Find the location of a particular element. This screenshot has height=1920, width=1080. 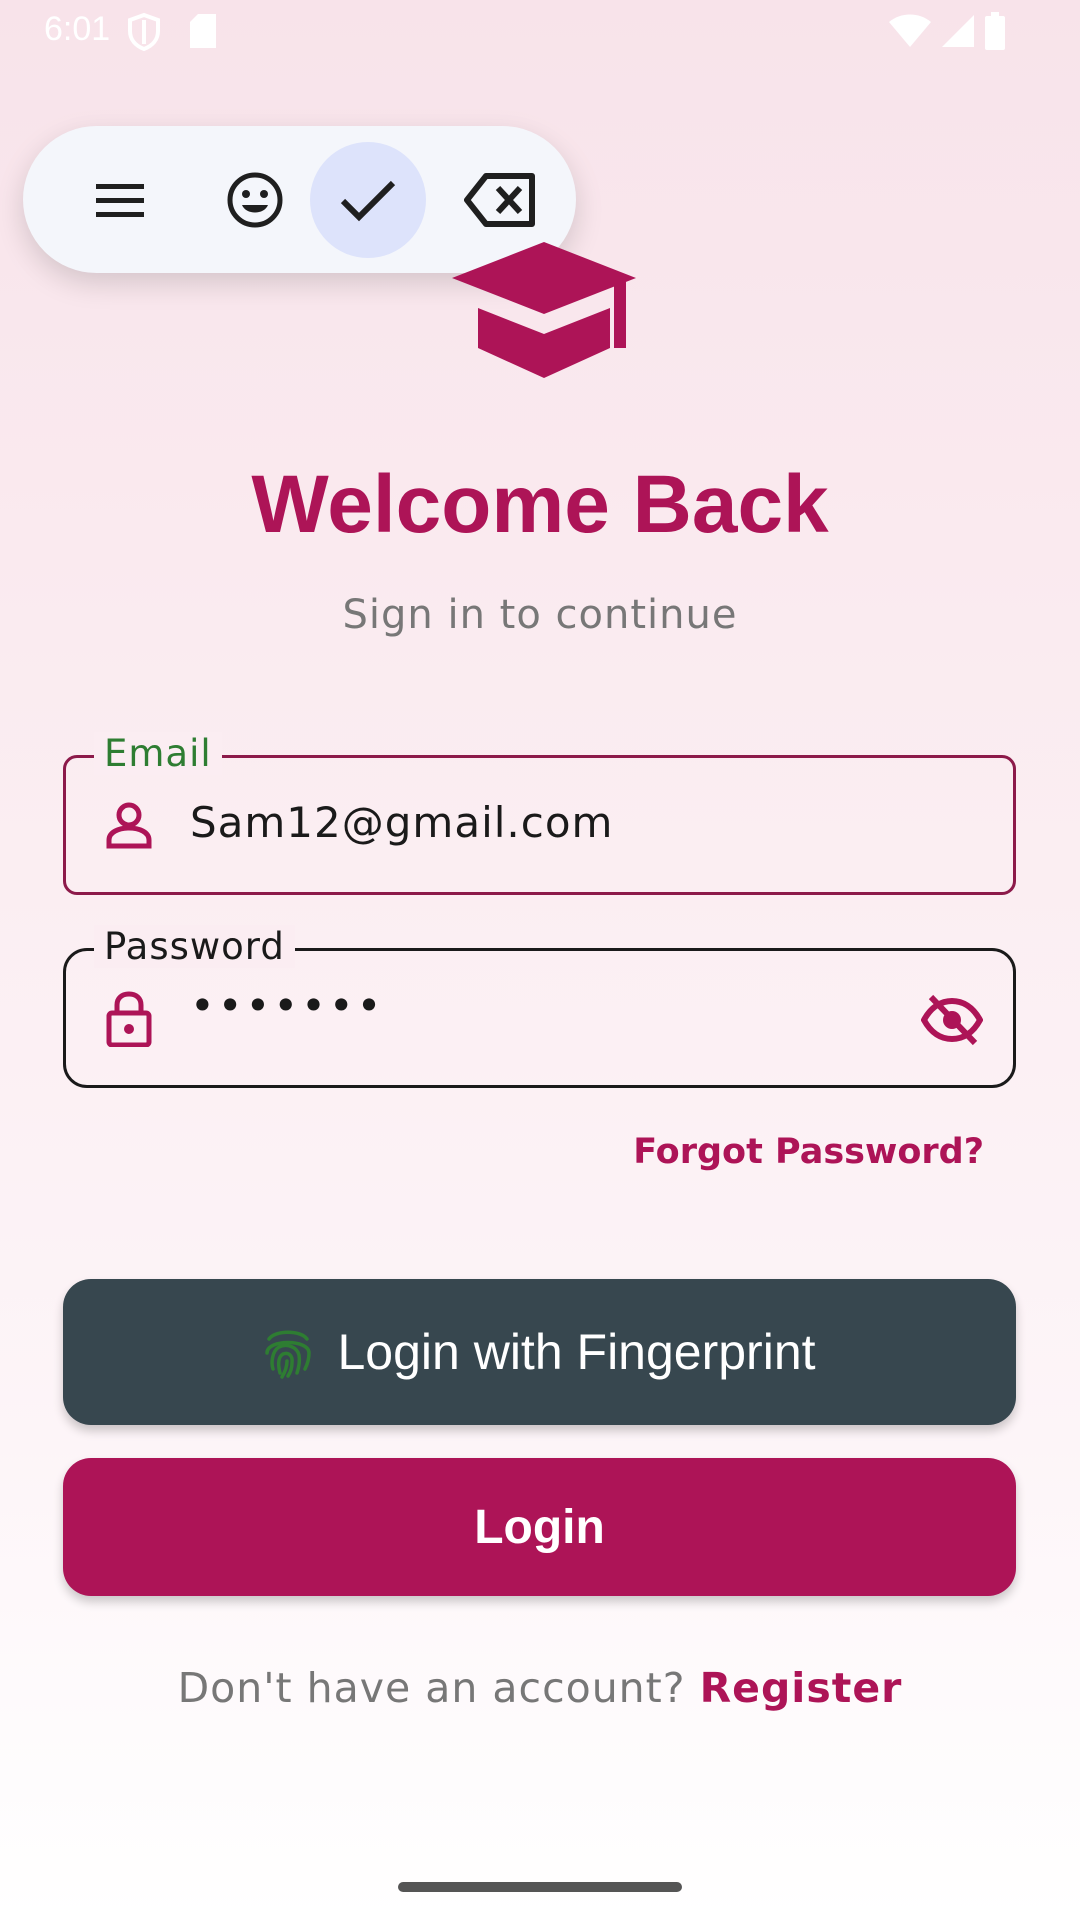

login-button: Login is located at coordinates (539, 1527).